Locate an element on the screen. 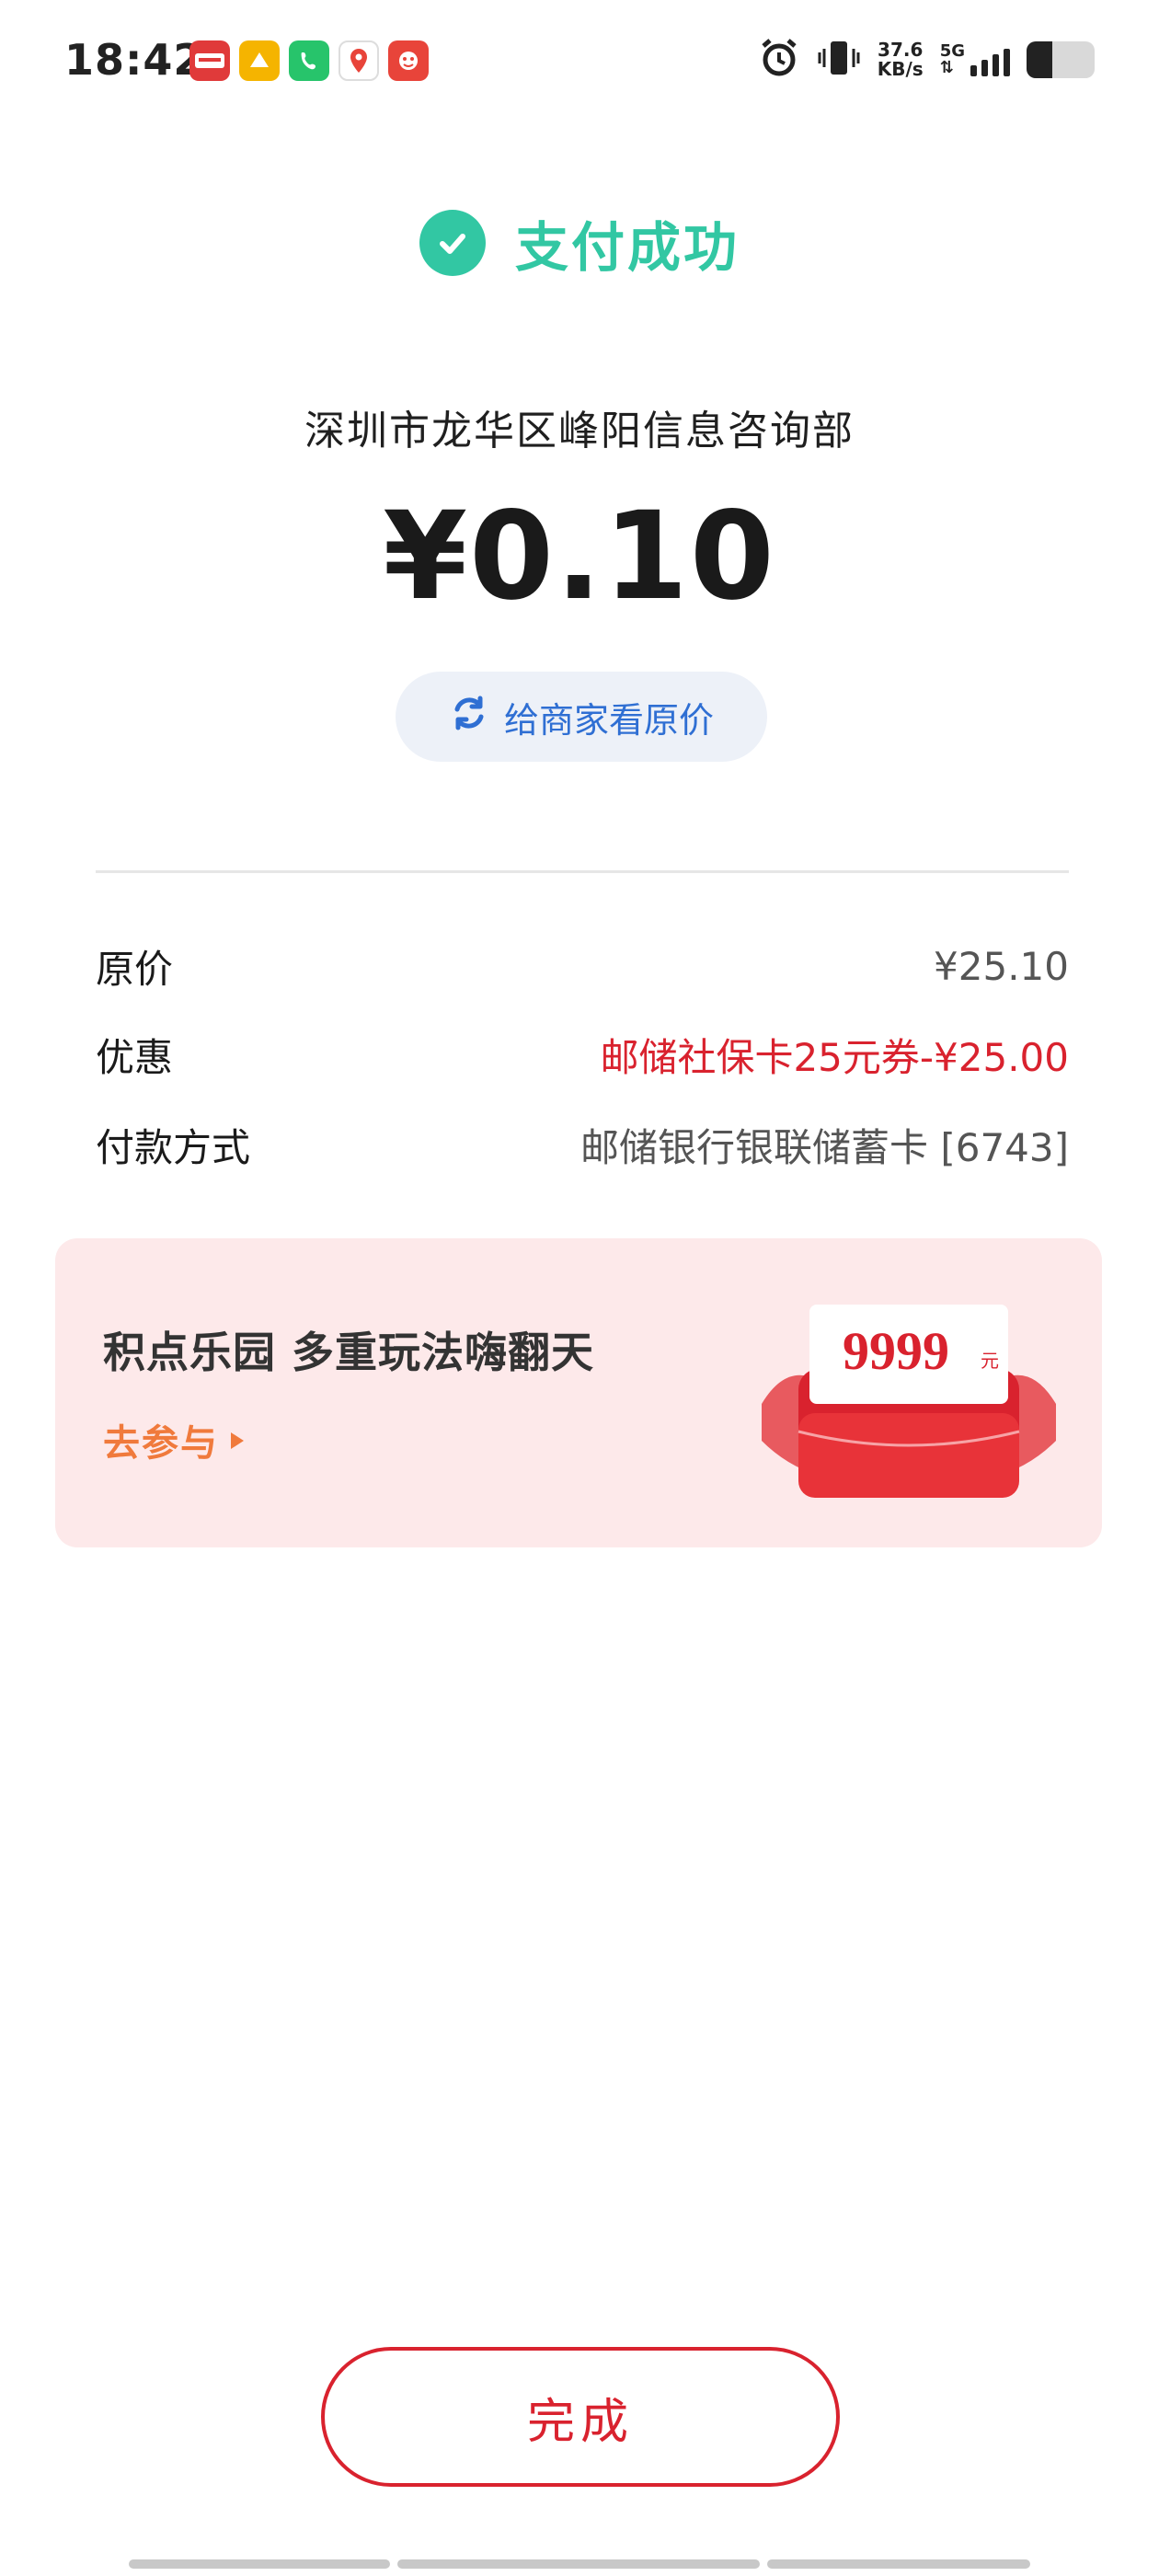 The image size is (1159, 2576). detail-label: 原价 is located at coordinates (135, 970).